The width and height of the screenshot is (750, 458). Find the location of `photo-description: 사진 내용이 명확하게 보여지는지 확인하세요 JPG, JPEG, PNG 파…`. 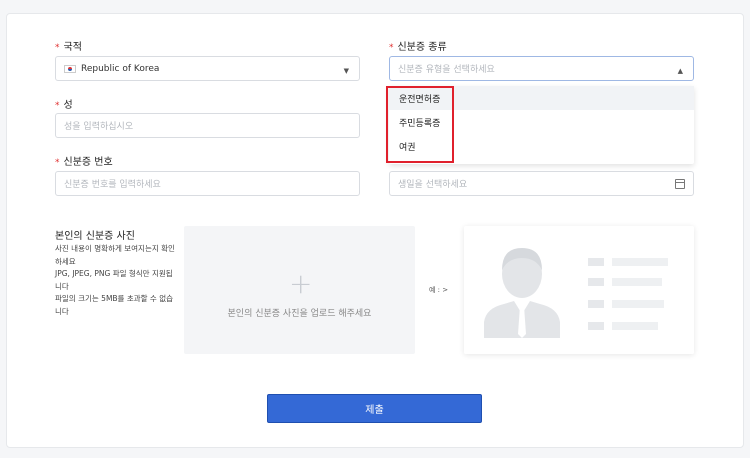

photo-description: 사진 내용이 명확하게 보여지는지 확인하세요 JPG, JPEG, PNG 파… is located at coordinates (115, 280).